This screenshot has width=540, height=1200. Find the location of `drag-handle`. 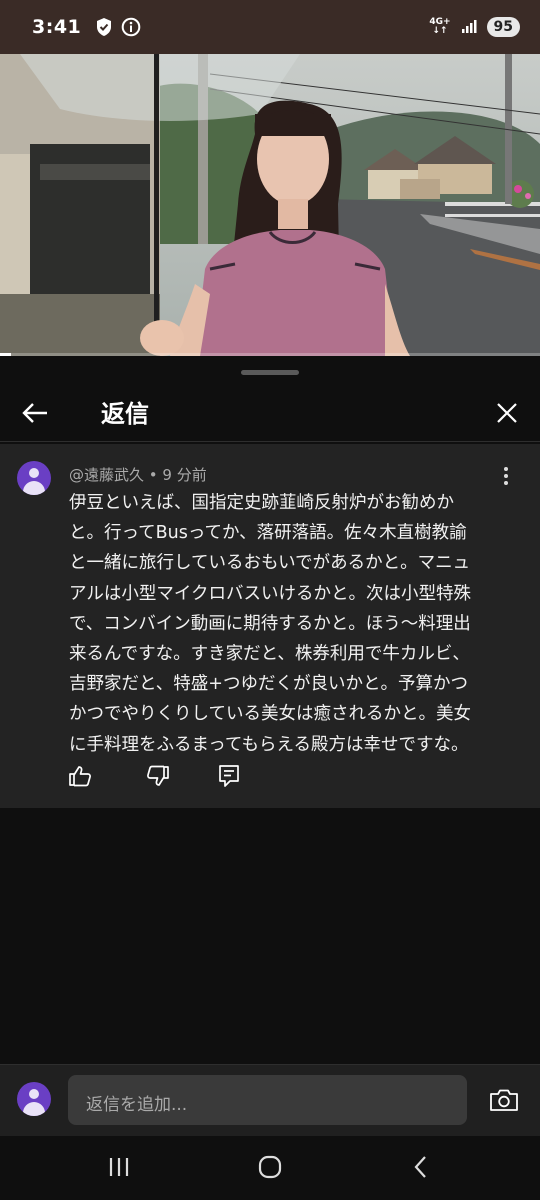

drag-handle is located at coordinates (270, 372).